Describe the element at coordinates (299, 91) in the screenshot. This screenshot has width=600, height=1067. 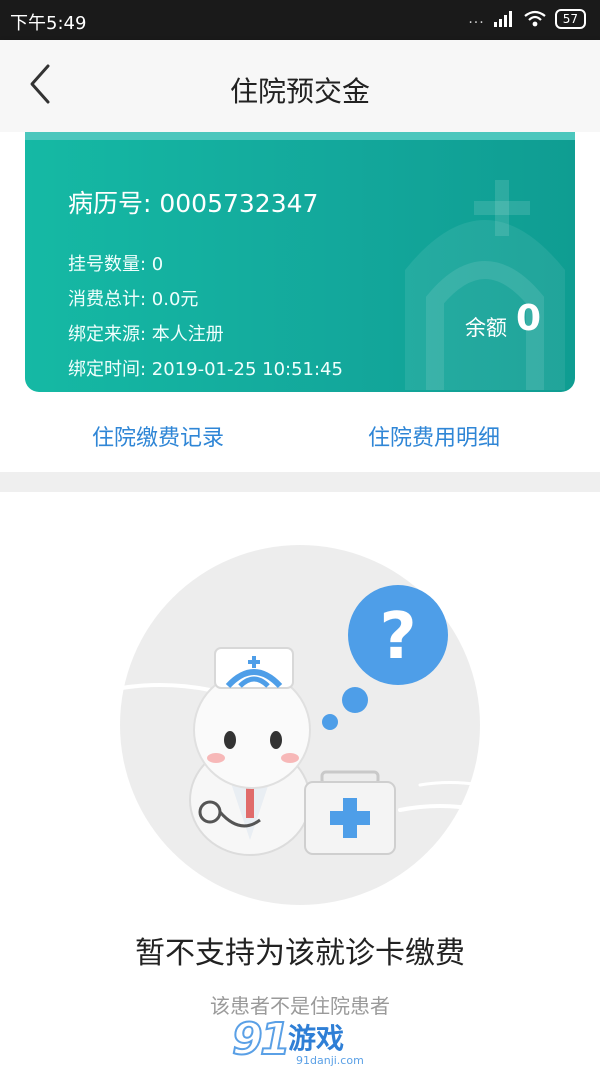
I see `page-title: 住院预交金` at that location.